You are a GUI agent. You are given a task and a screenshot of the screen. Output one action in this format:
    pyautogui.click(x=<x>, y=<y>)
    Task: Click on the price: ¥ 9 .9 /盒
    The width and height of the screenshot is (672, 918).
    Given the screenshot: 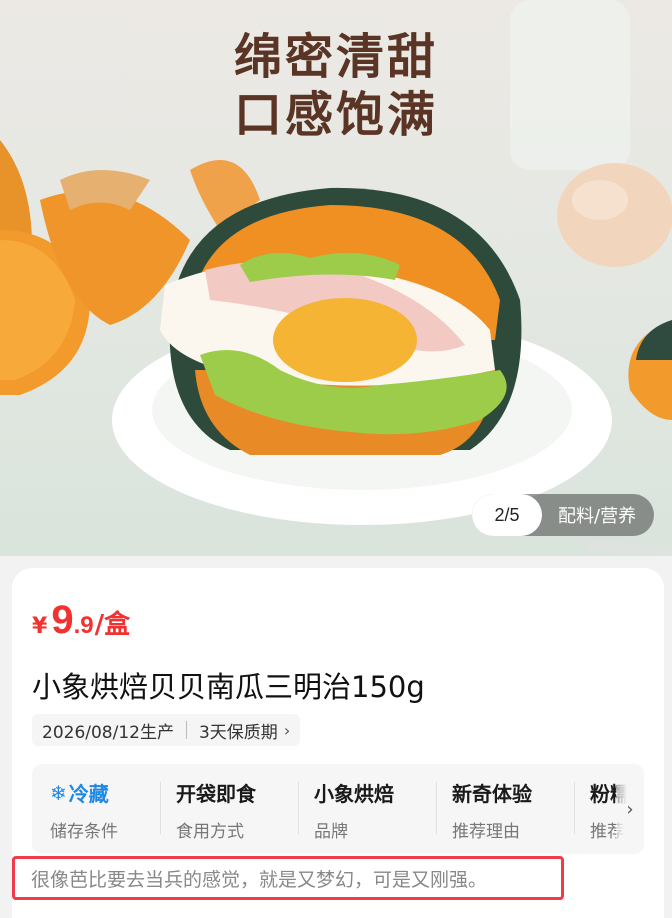 What is the action you would take?
    pyautogui.click(x=81, y=620)
    